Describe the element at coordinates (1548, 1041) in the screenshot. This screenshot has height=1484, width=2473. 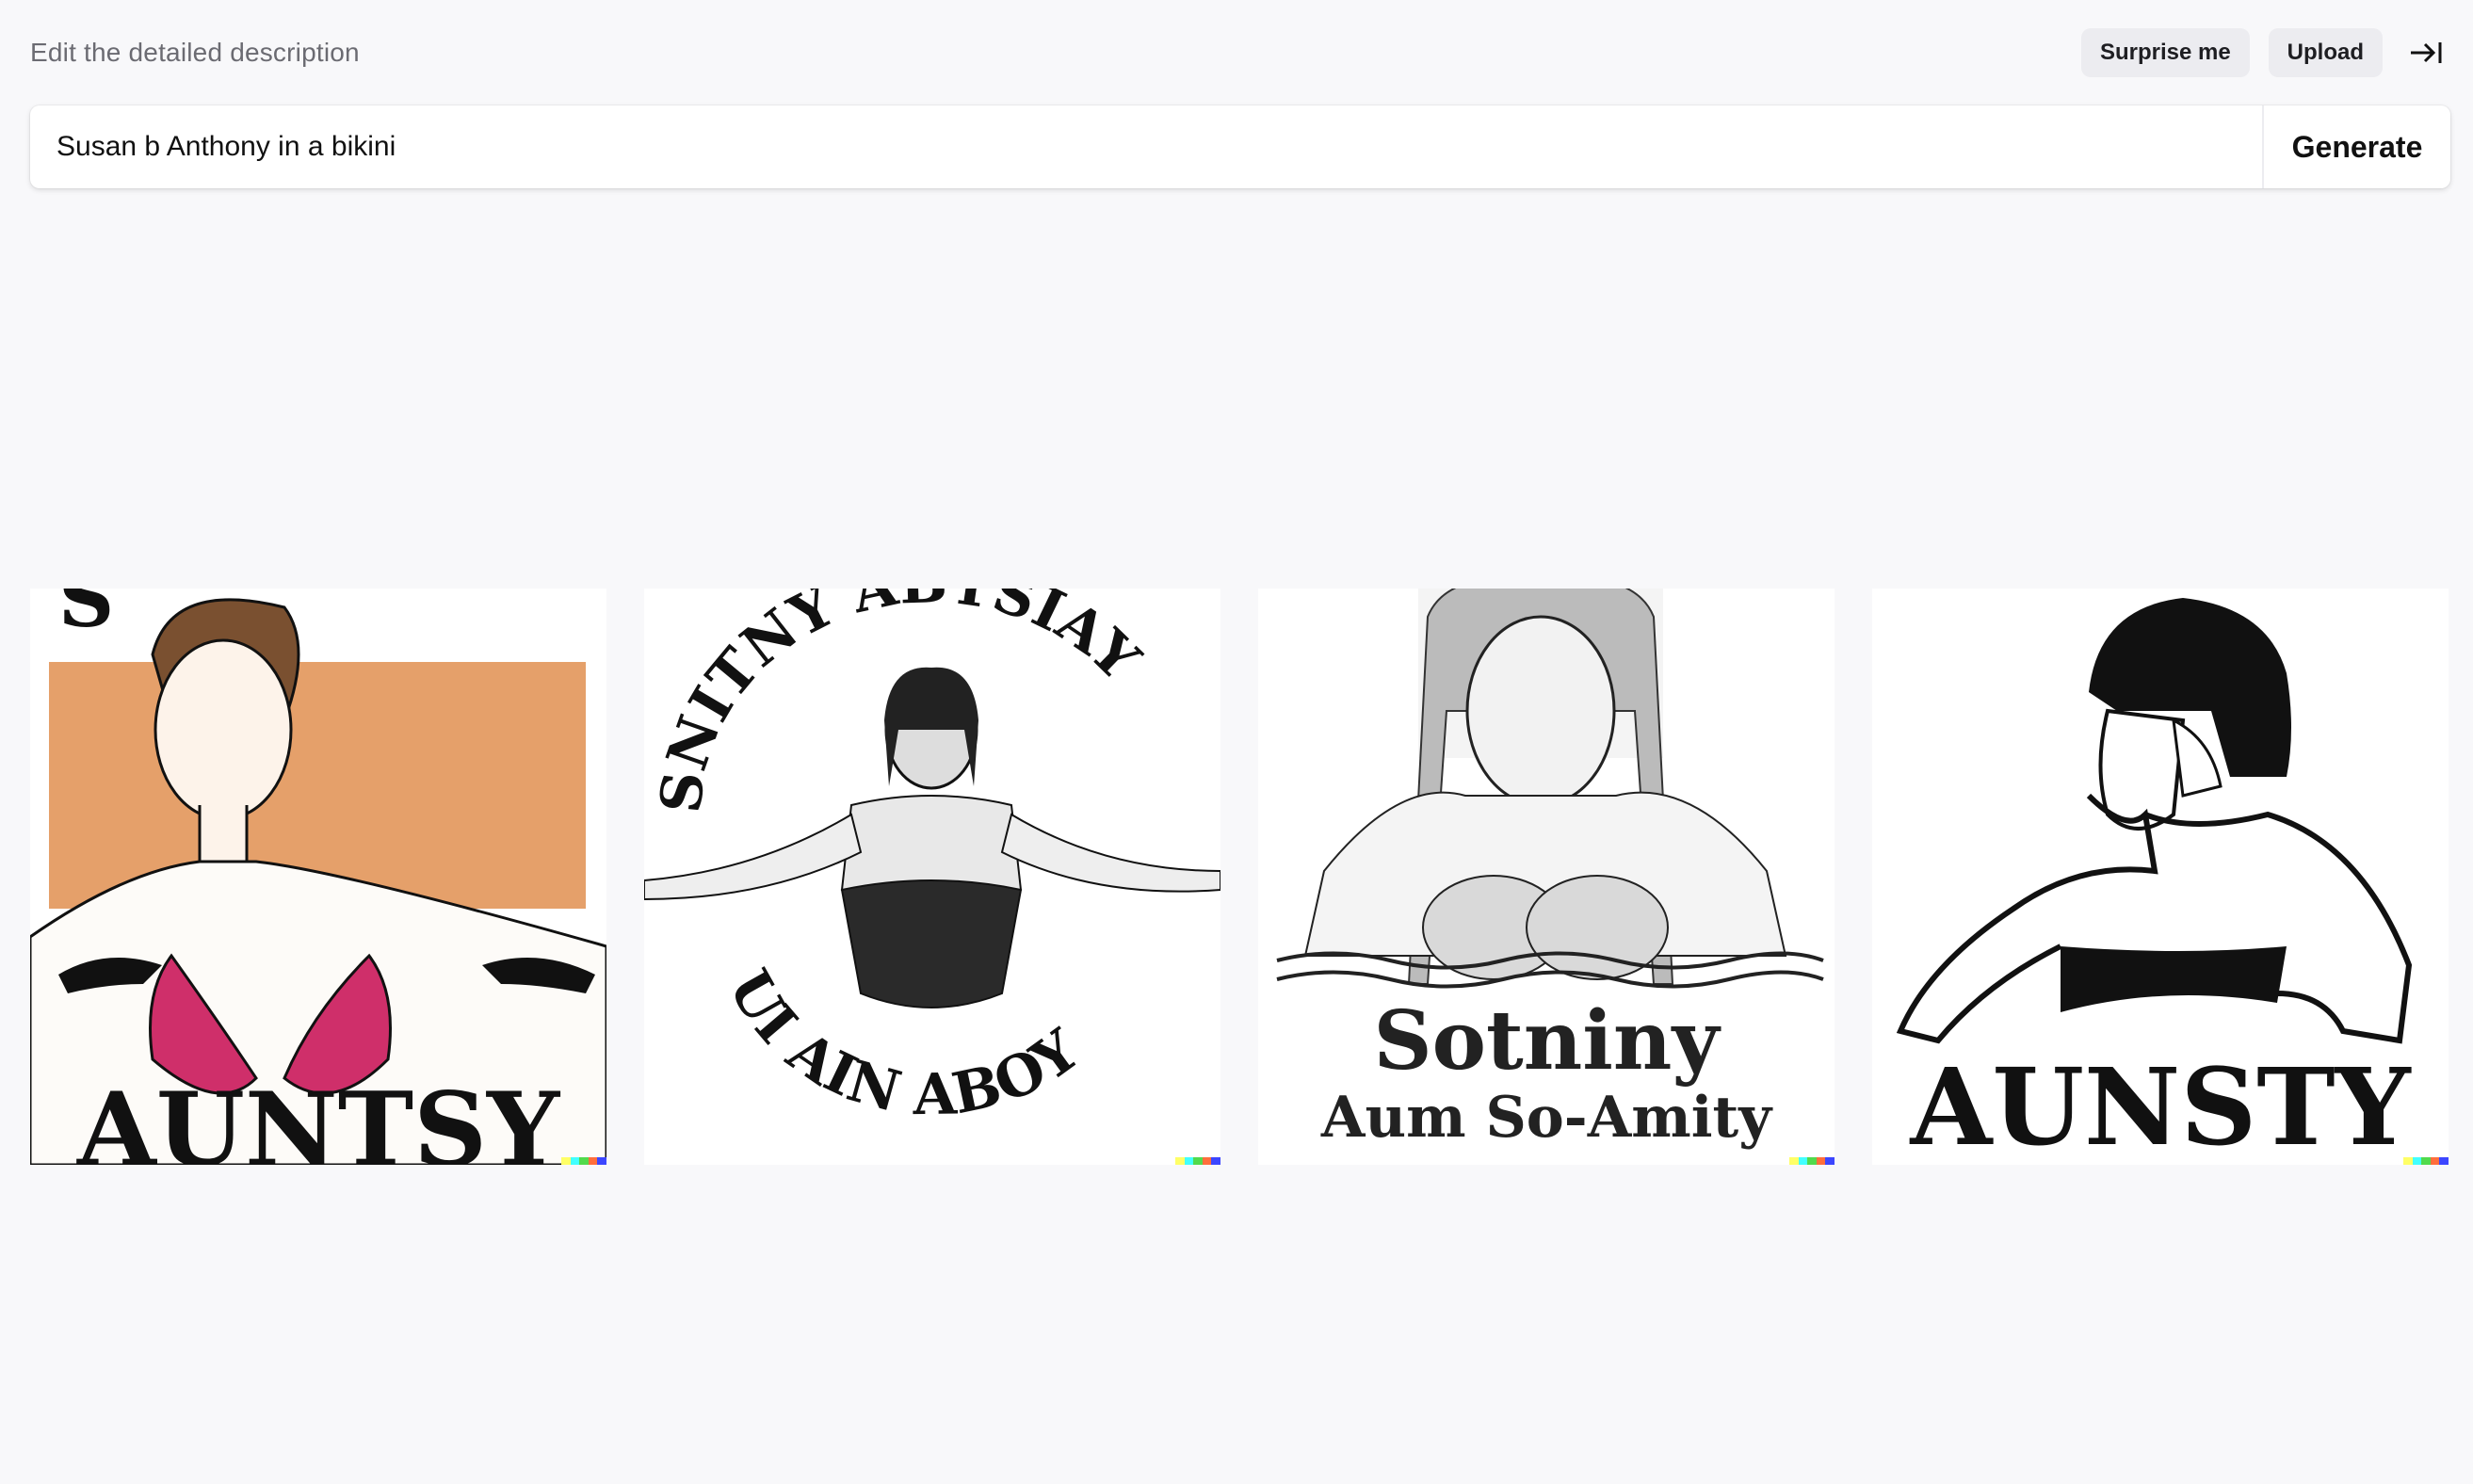
I see `image-3-caption: Sotniny` at that location.